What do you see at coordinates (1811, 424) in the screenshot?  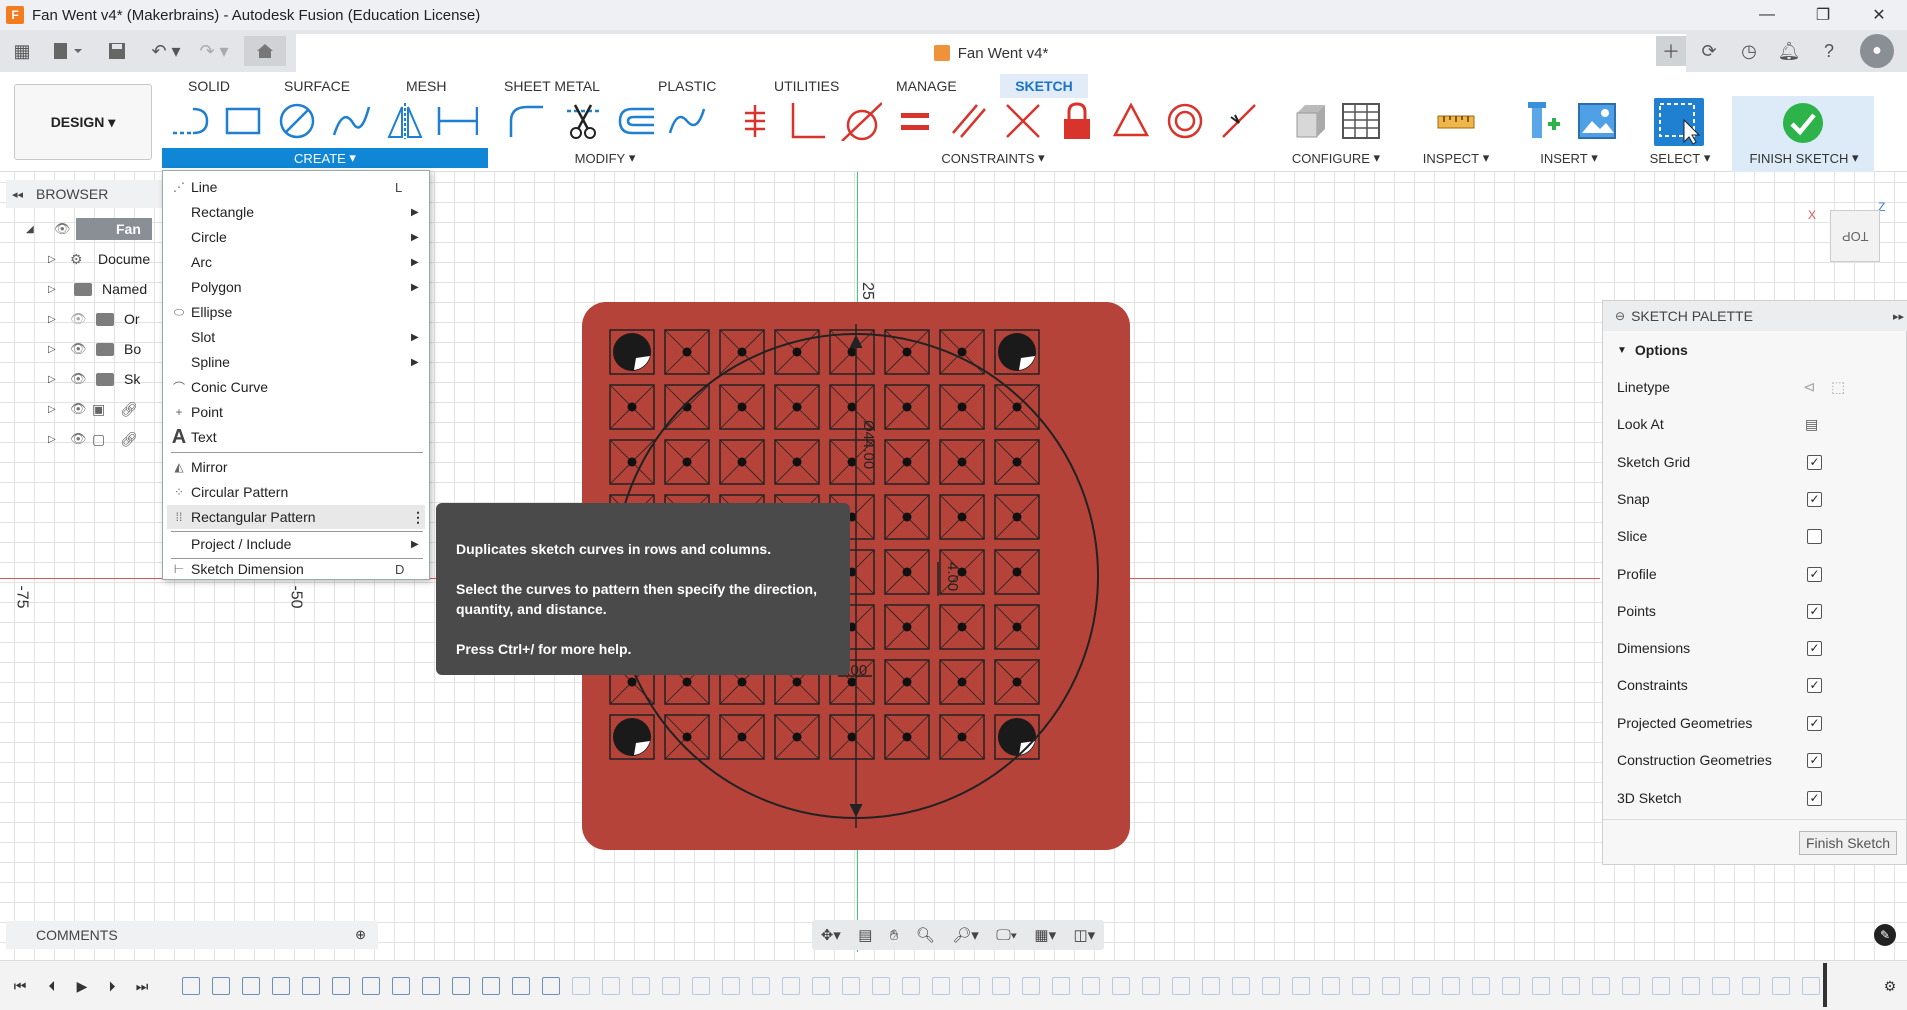 I see `look-at-calendar-icon: ▤` at bounding box center [1811, 424].